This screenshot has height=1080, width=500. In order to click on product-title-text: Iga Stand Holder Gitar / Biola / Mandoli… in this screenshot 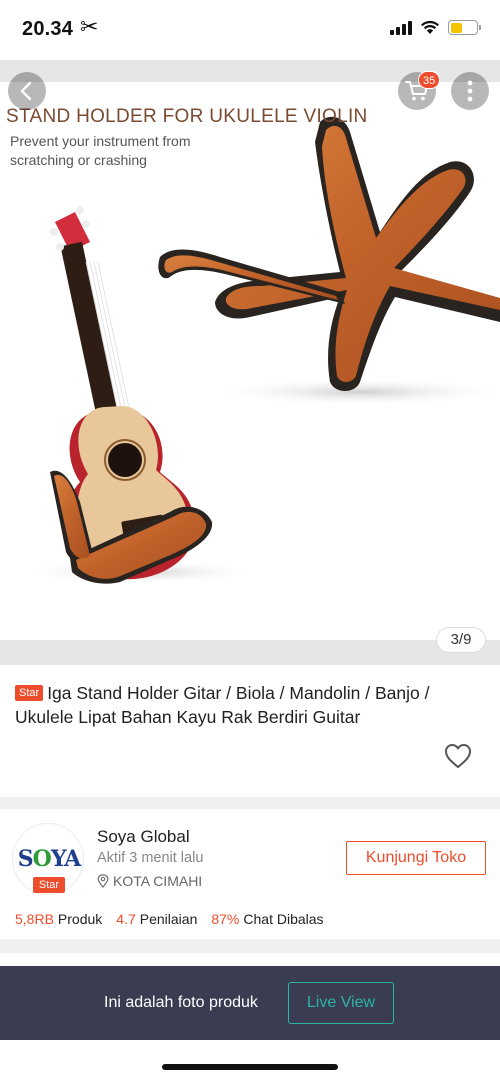, I will do `click(222, 705)`.